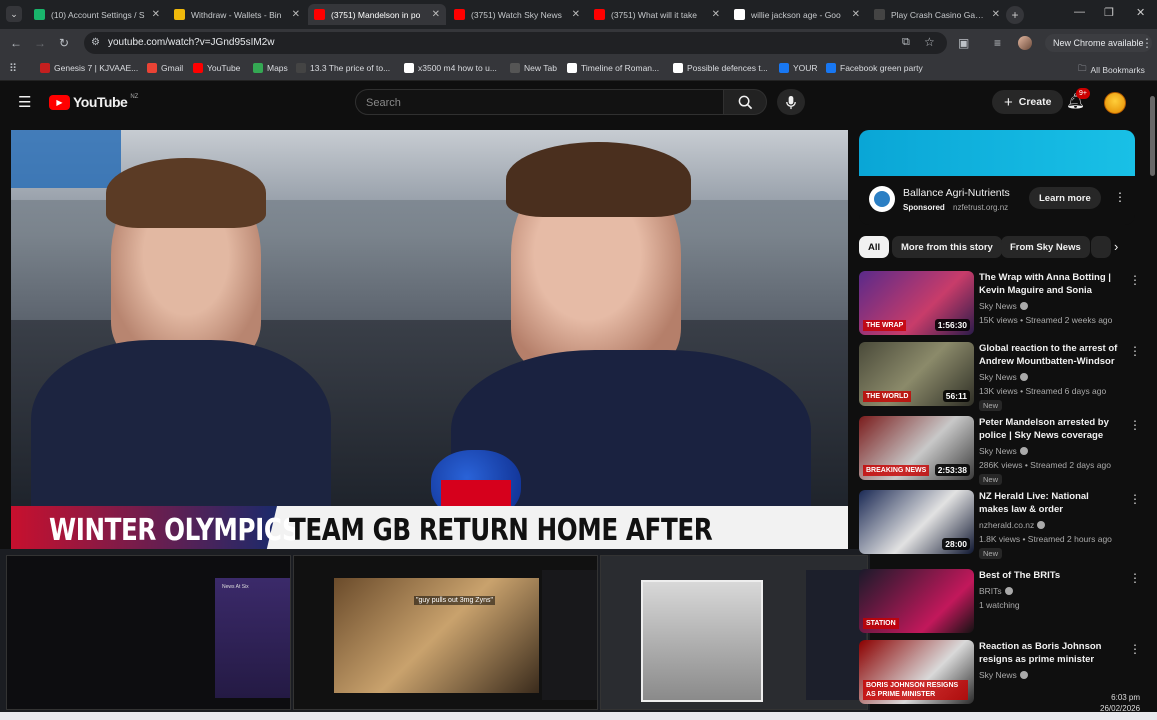 The width and height of the screenshot is (1157, 720). What do you see at coordinates (1015, 15) in the screenshot?
I see `new-tab-button: +` at bounding box center [1015, 15].